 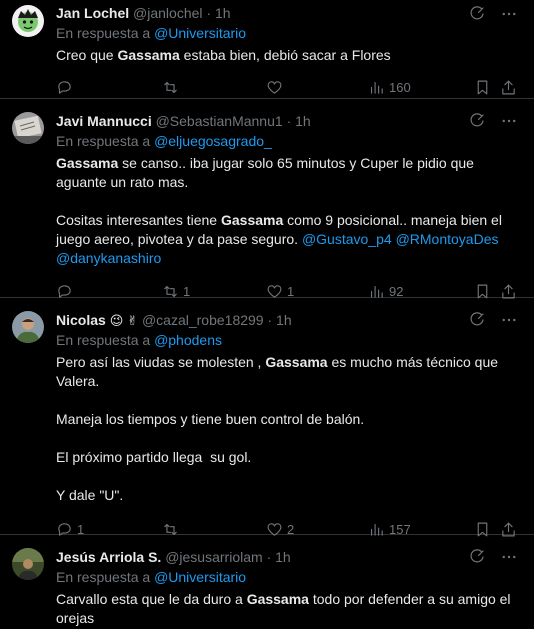 What do you see at coordinates (187, 291) in the screenshot?
I see `retweet-count: 1` at bounding box center [187, 291].